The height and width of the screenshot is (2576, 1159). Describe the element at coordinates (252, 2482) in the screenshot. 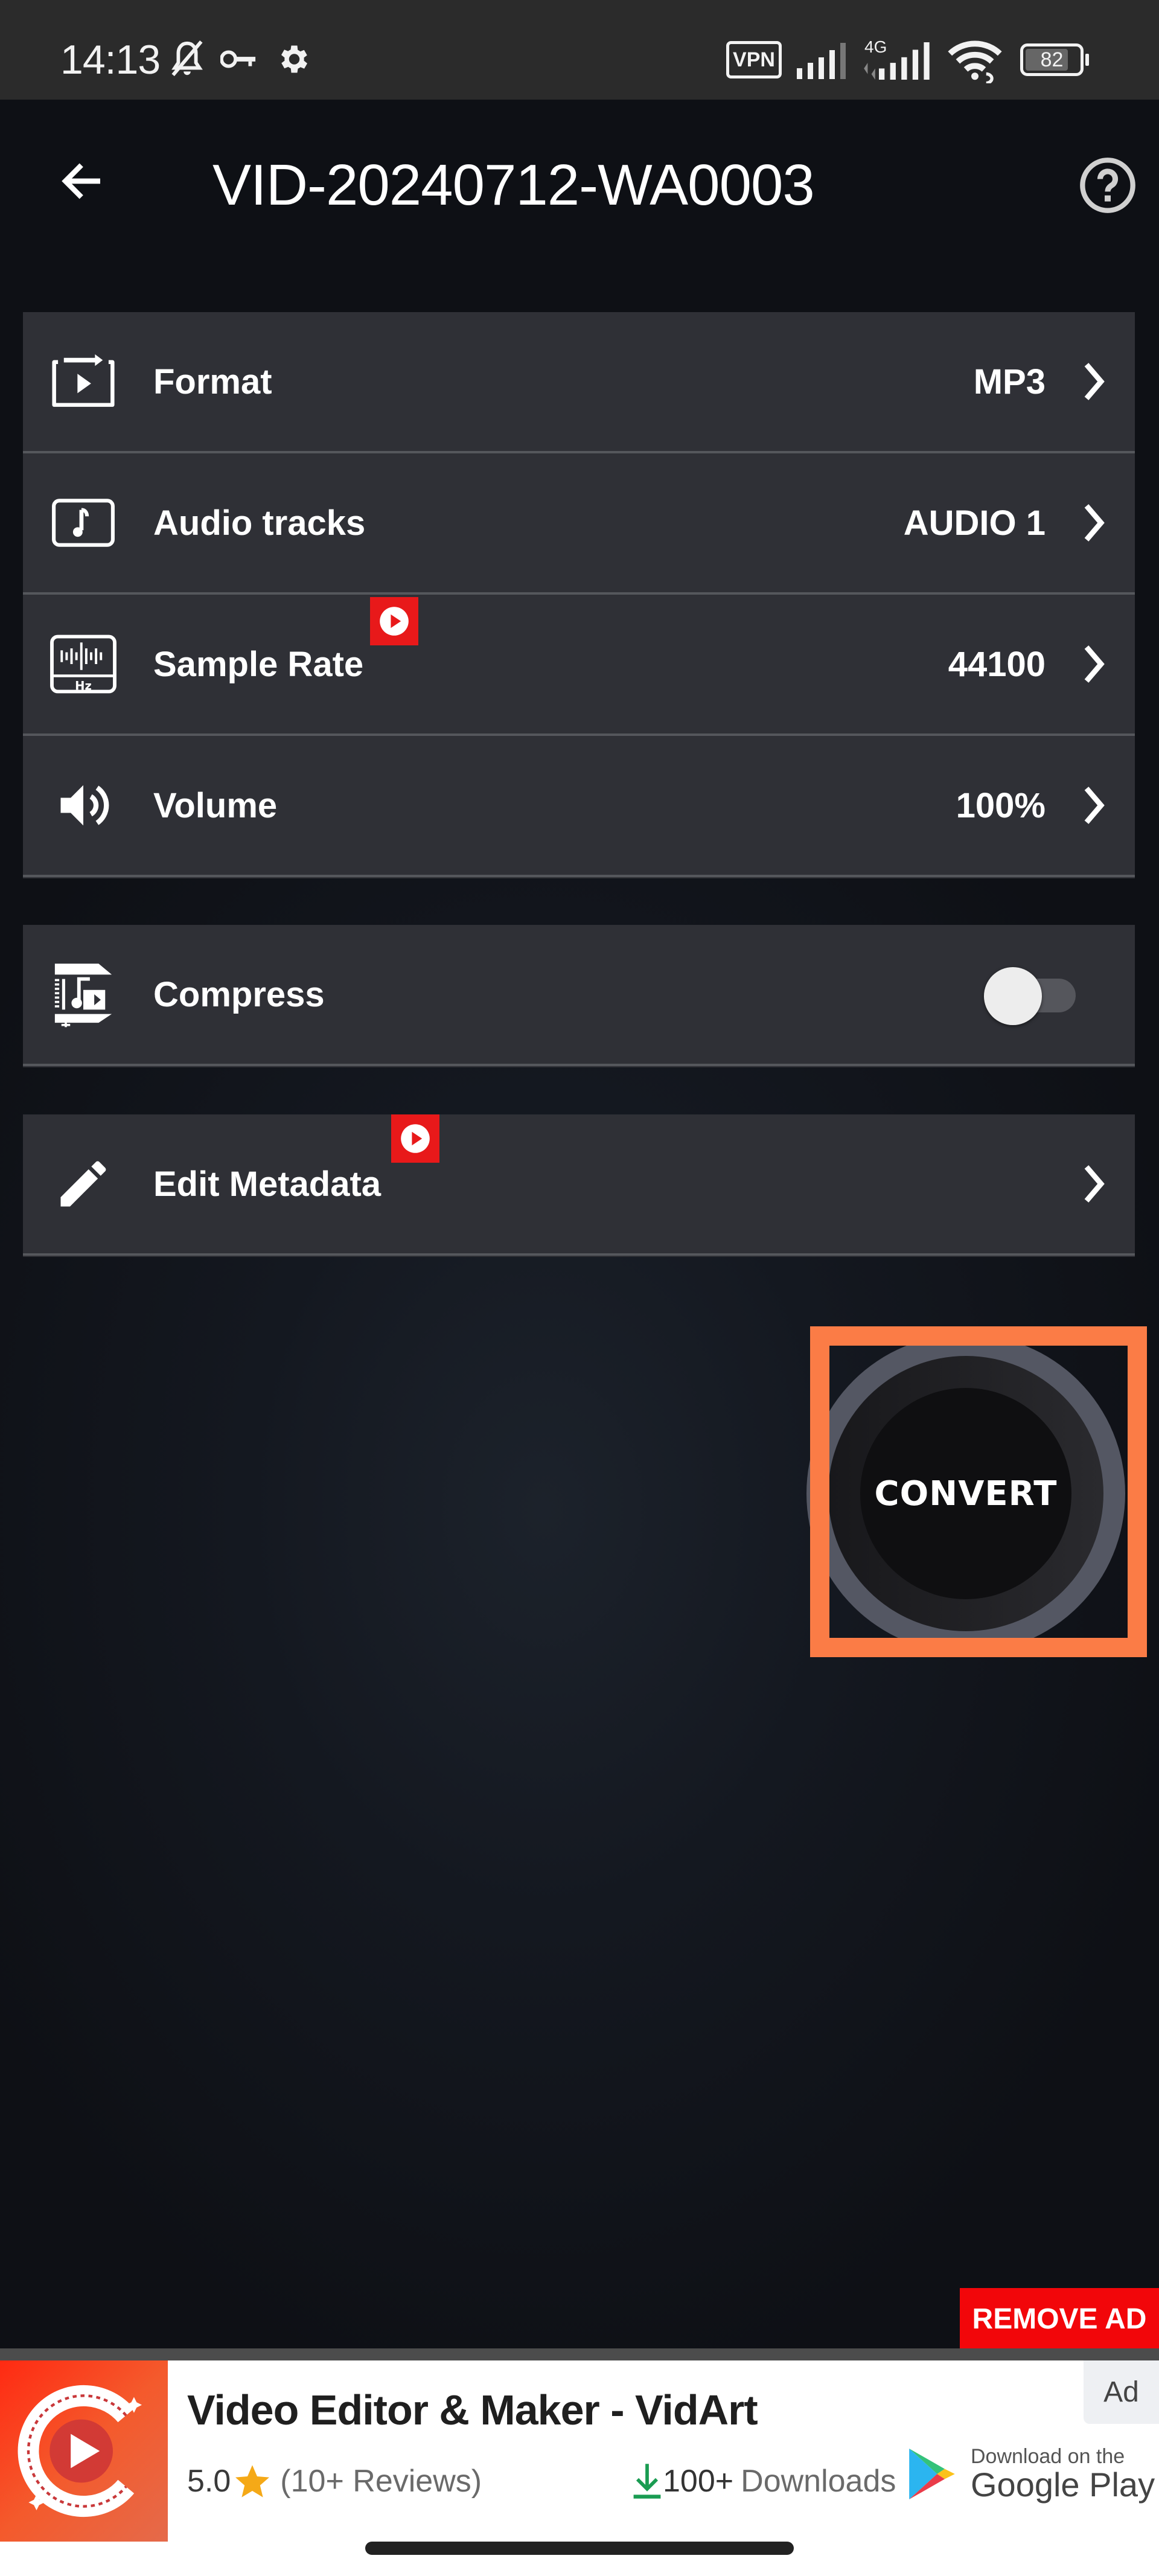

I see `star-icon` at that location.